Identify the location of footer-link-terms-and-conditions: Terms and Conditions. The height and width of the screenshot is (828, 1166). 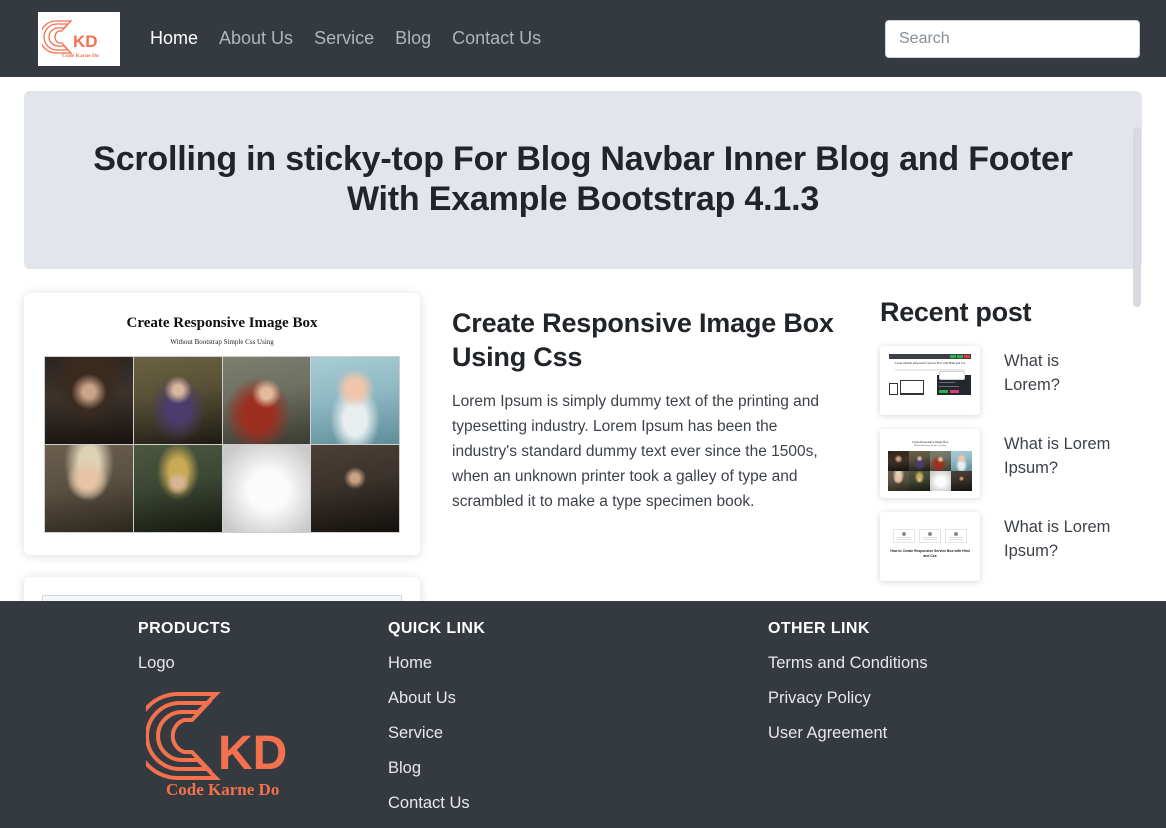
(967, 663).